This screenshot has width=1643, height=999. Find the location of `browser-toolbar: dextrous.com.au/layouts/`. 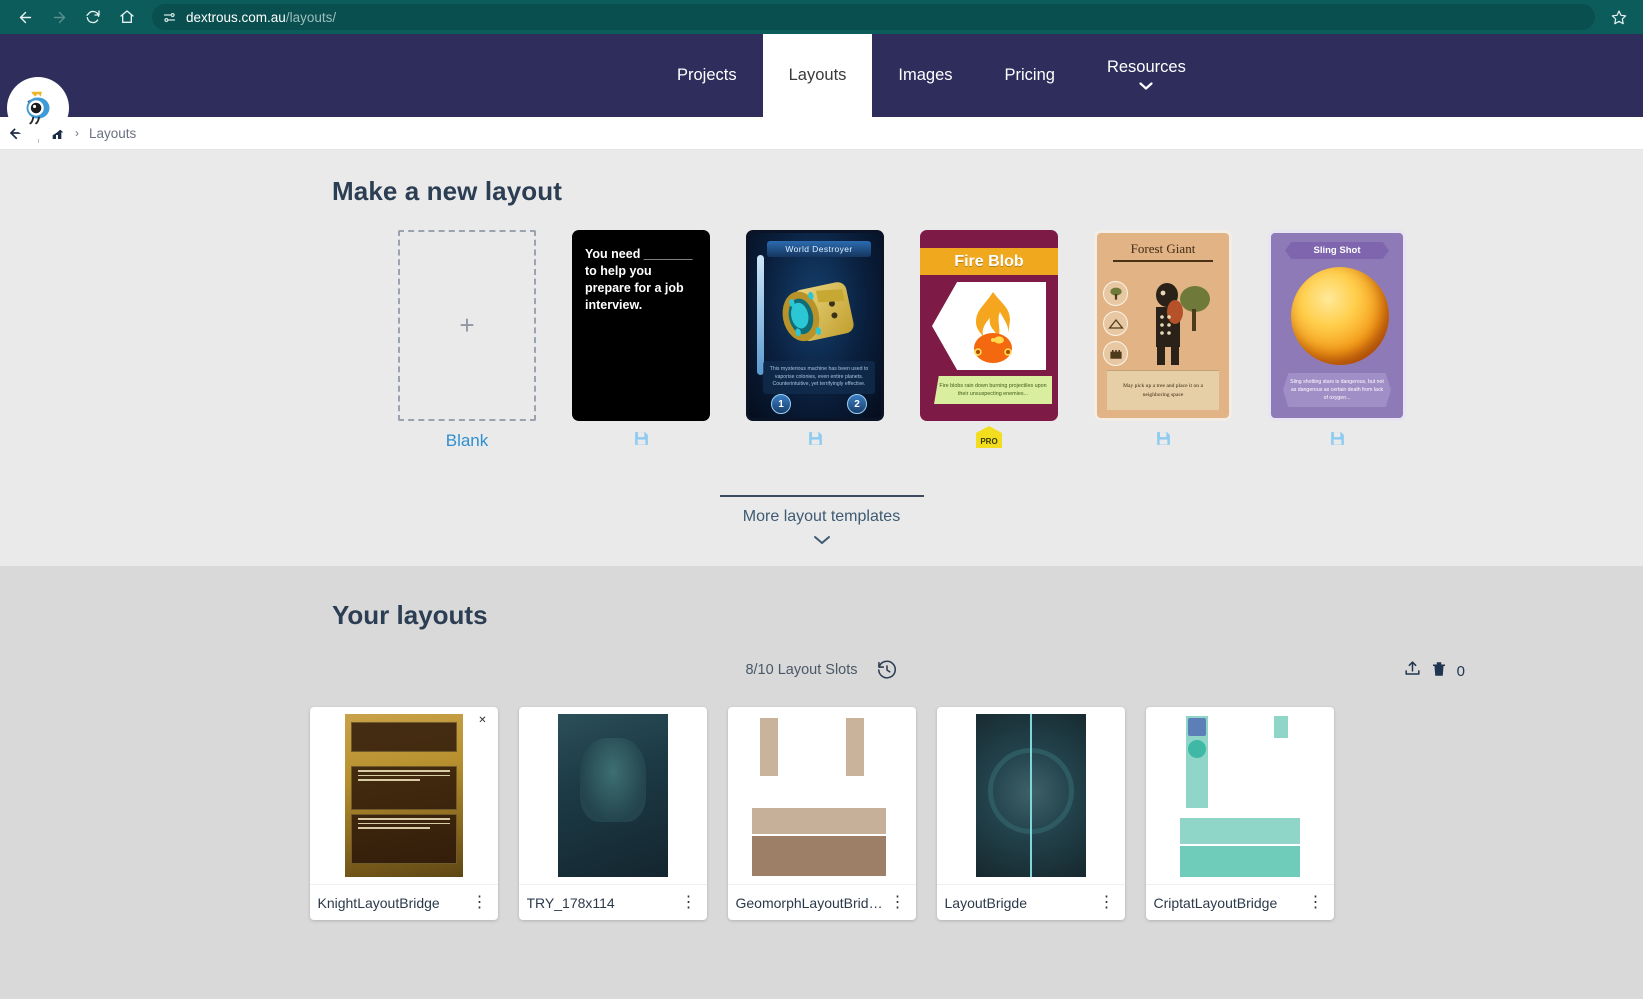

browser-toolbar: dextrous.com.au/layouts/ is located at coordinates (821, 17).